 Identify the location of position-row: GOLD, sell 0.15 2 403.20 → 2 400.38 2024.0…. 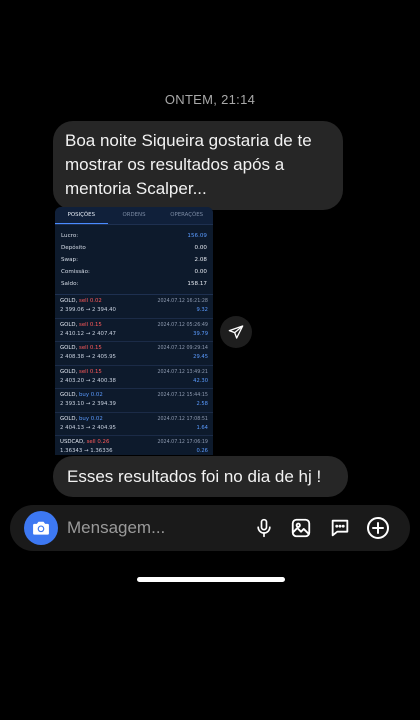
(134, 377).